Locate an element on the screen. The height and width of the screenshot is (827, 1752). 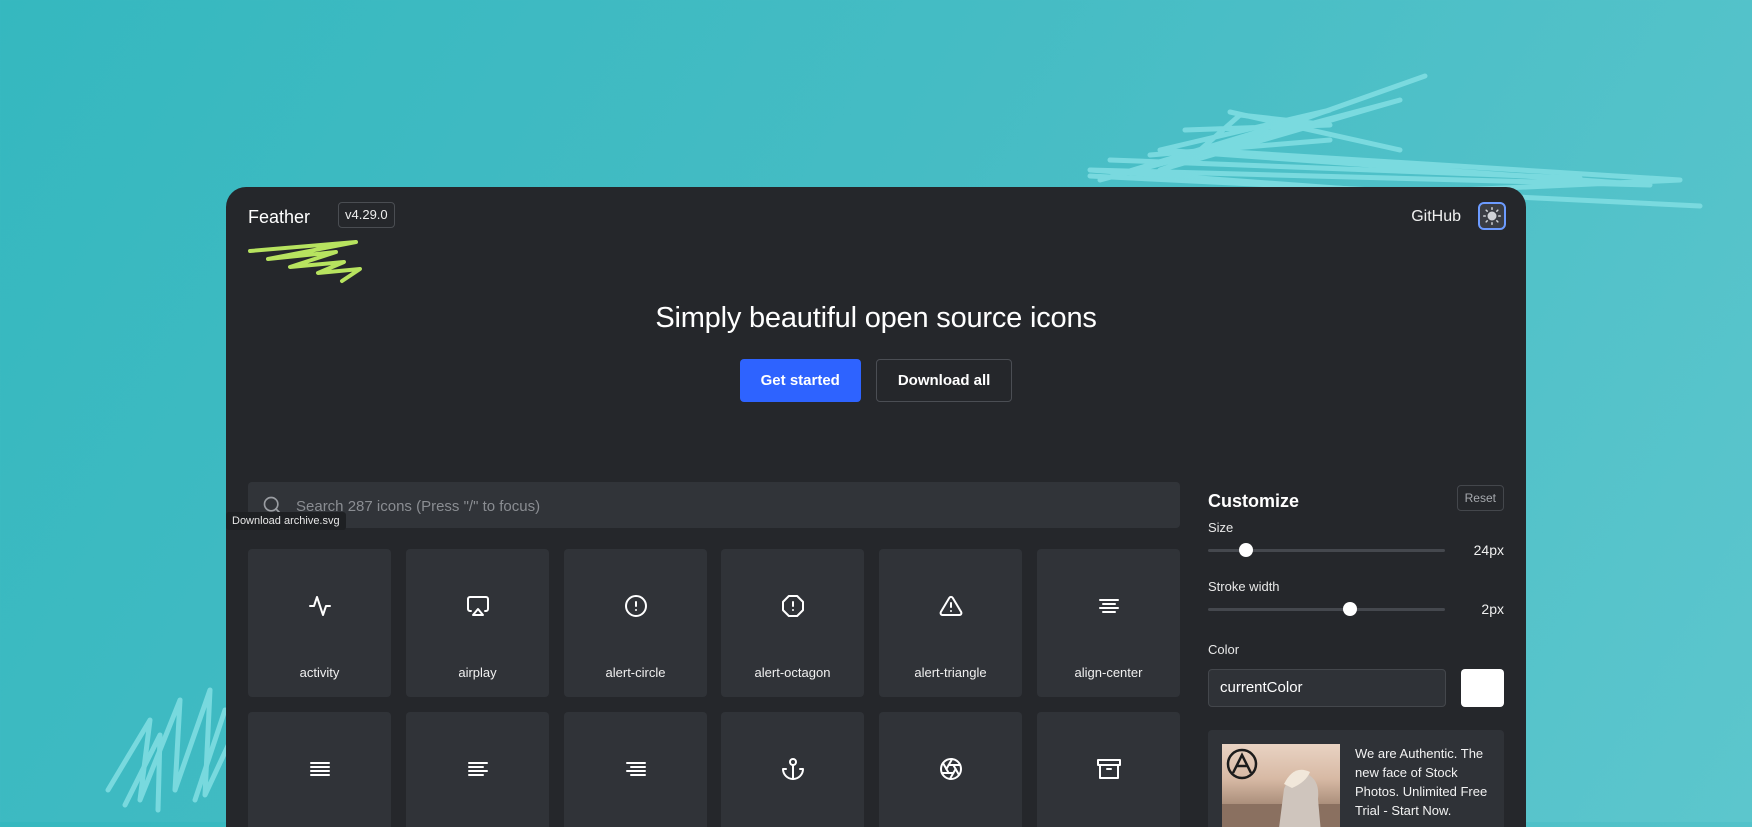
hero-buttons: Get started Download all is located at coordinates (876, 380).